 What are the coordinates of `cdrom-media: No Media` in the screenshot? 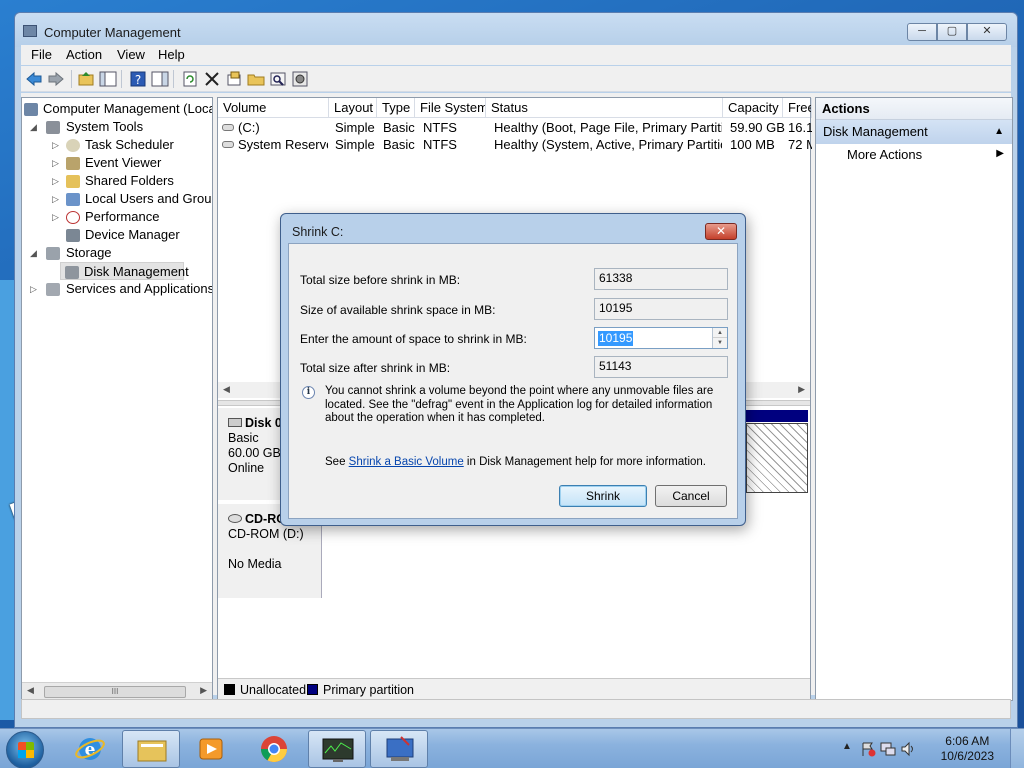 It's located at (255, 564).